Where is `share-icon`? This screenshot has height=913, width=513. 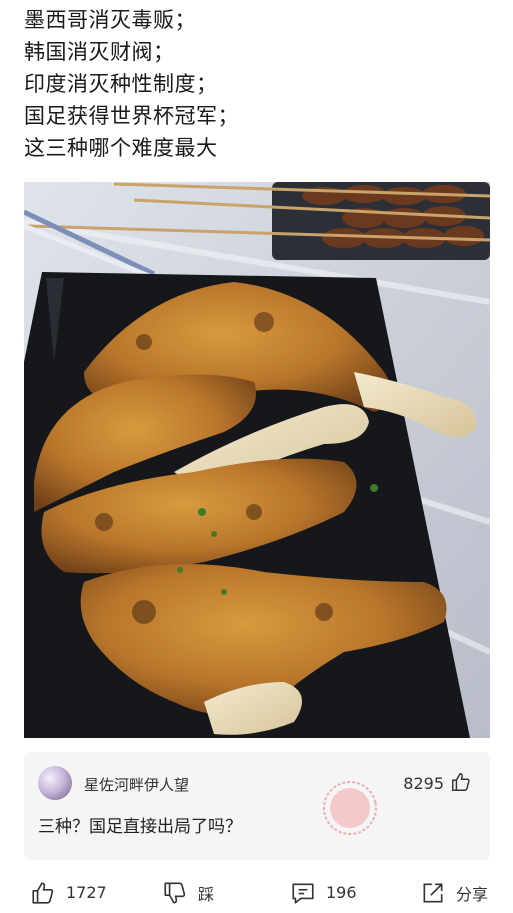 share-icon is located at coordinates (433, 892).